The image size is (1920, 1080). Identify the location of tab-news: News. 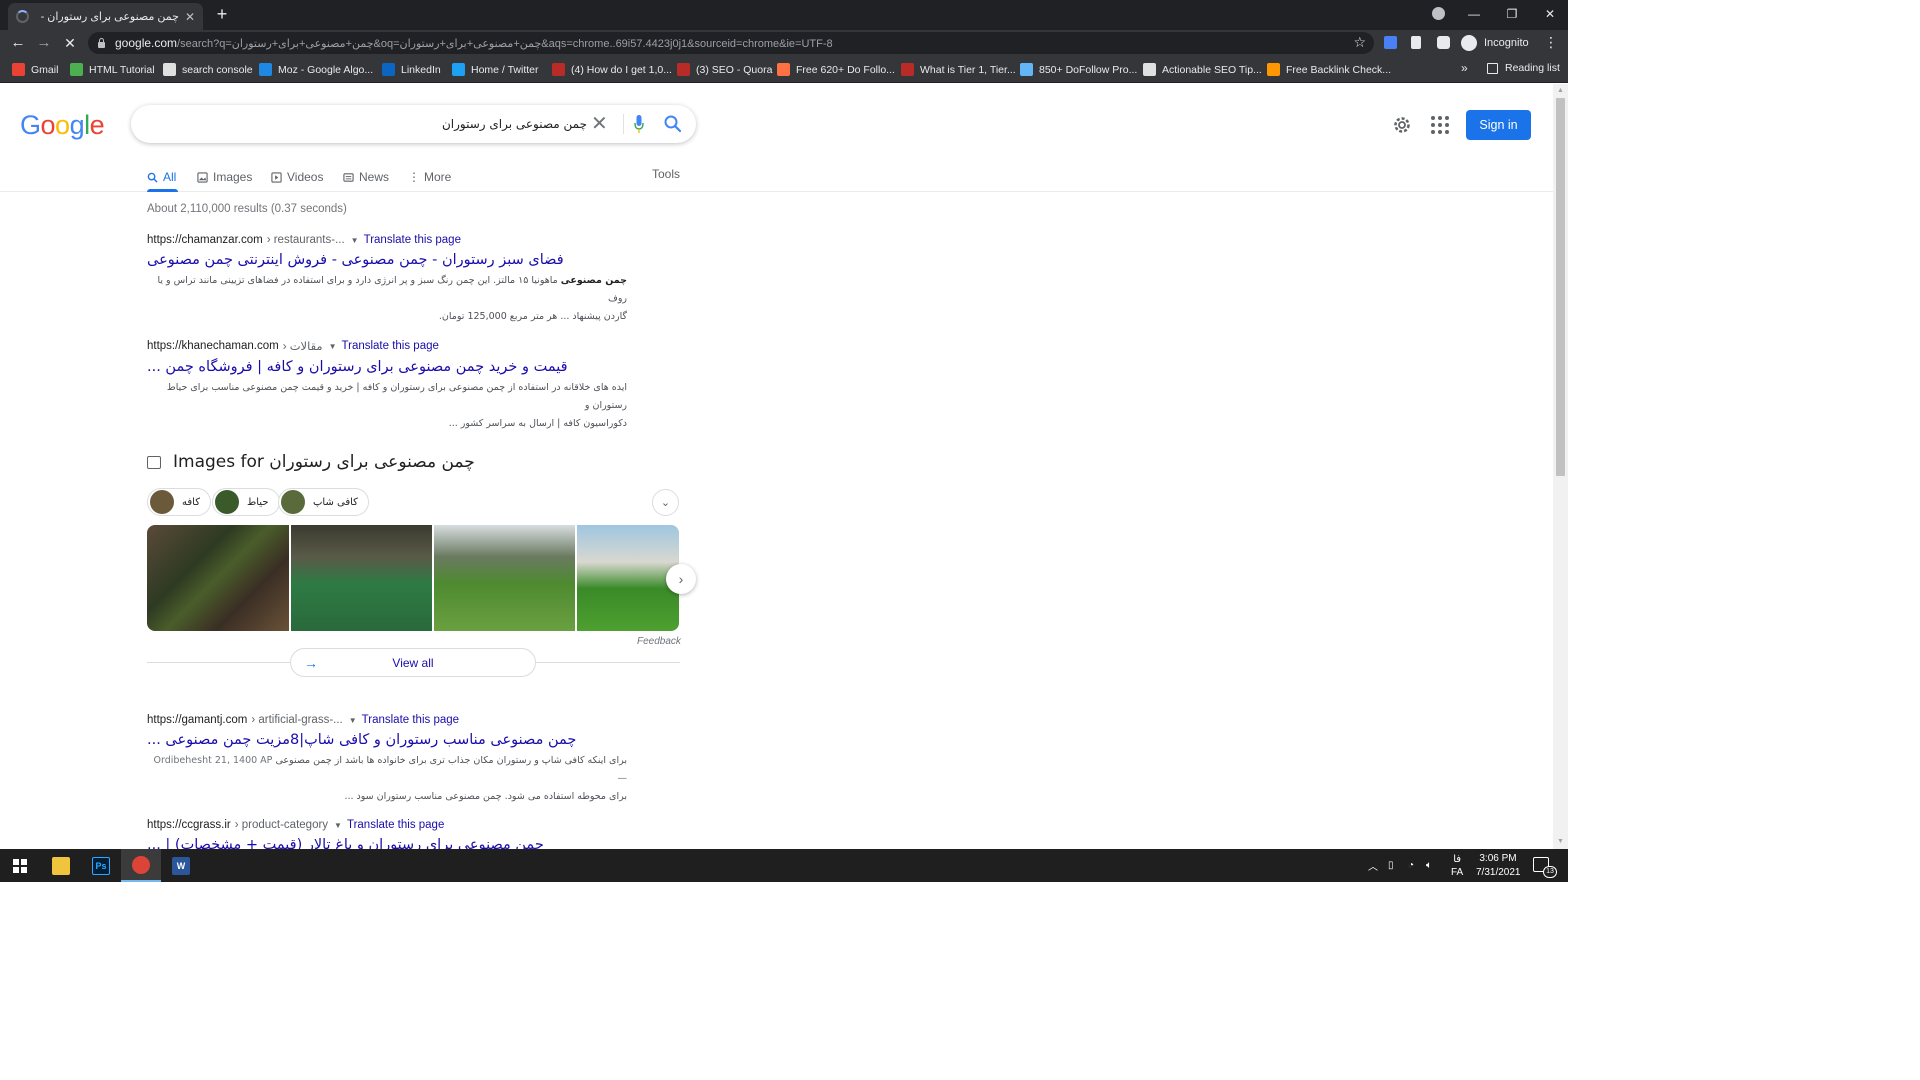
(366, 177).